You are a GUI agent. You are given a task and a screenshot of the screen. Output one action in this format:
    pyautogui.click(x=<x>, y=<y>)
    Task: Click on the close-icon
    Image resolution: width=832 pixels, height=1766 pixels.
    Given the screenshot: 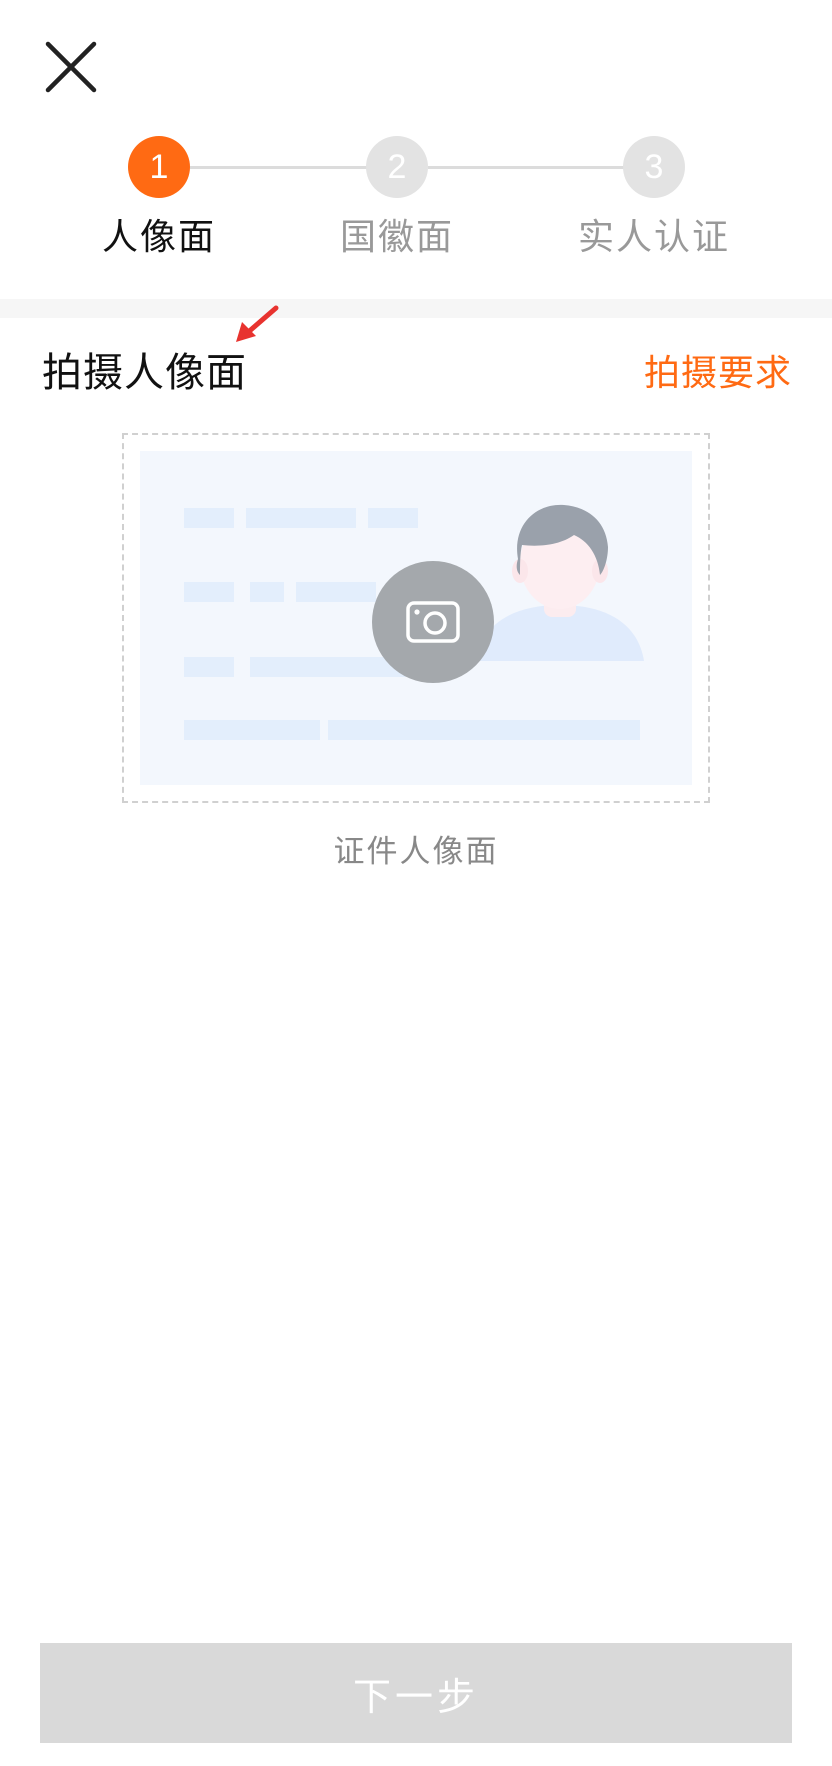 What is the action you would take?
    pyautogui.click(x=71, y=67)
    